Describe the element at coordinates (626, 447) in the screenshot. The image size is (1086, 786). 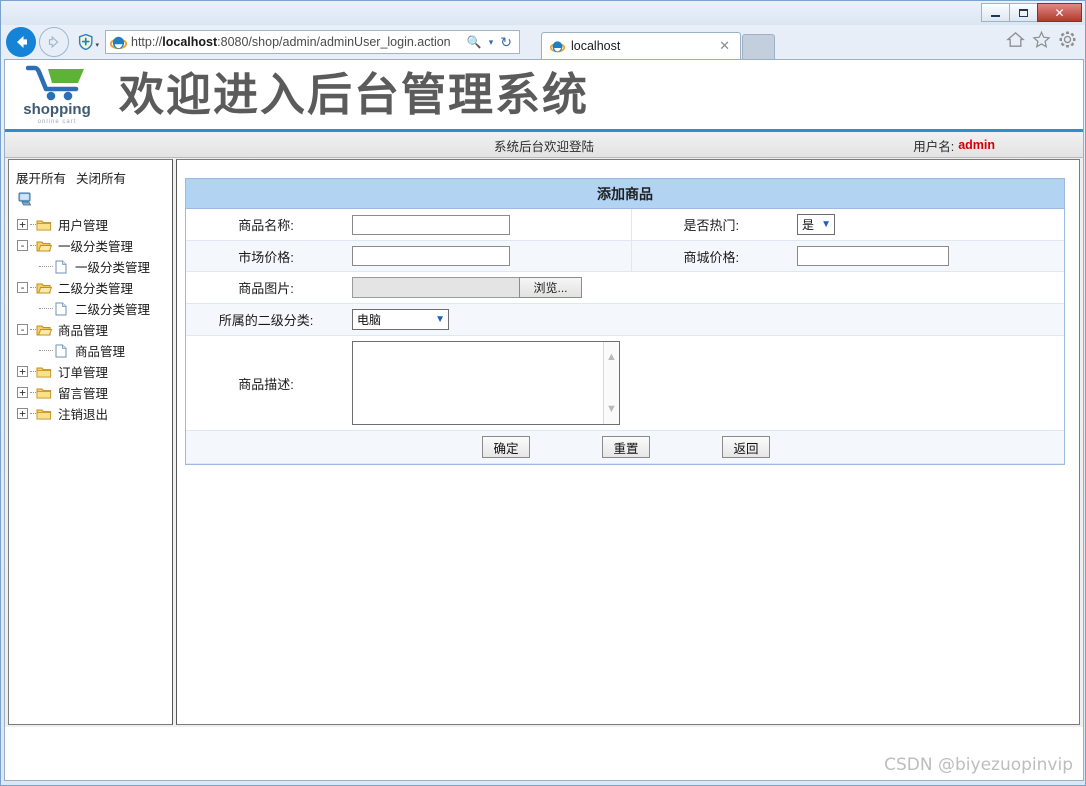
I see `reset-button: 重置` at that location.